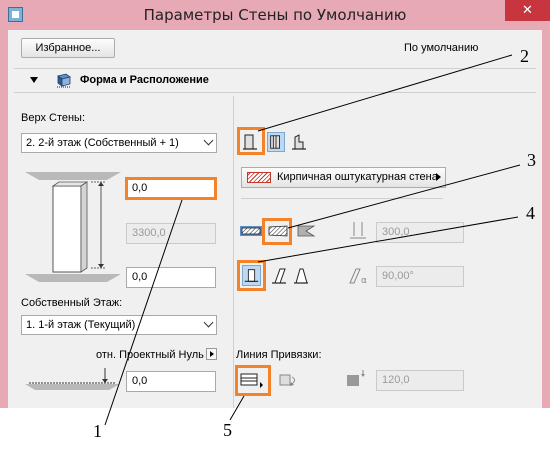 This screenshot has height=450, width=550. I want to click on callout-5-number: 5, so click(227, 430).